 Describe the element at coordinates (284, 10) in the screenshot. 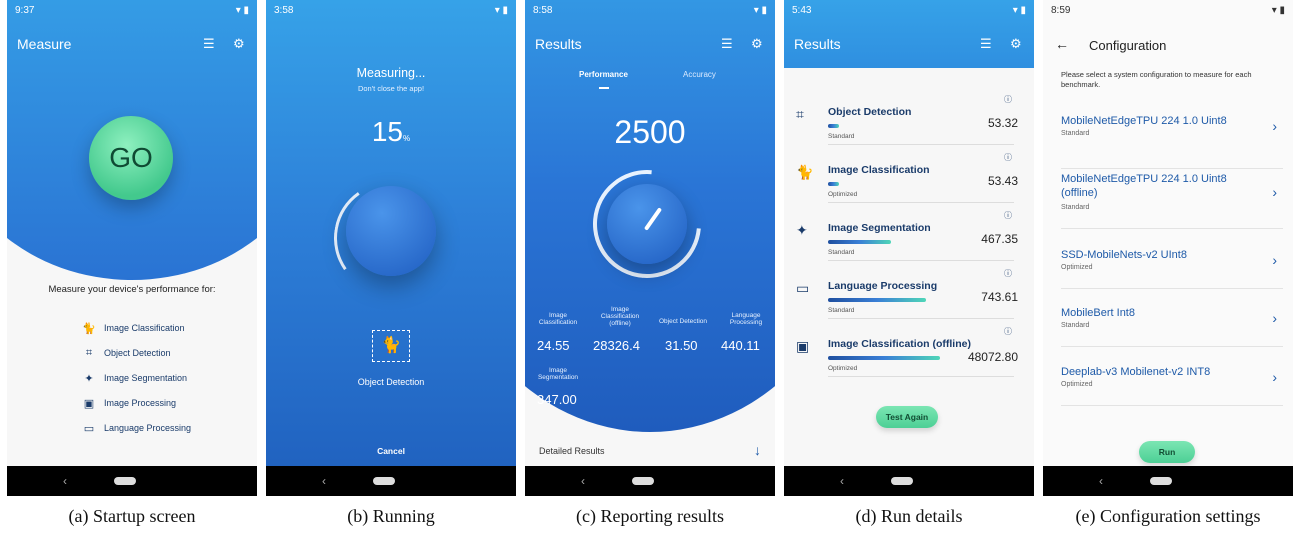

I see `status-time: 3:58` at that location.